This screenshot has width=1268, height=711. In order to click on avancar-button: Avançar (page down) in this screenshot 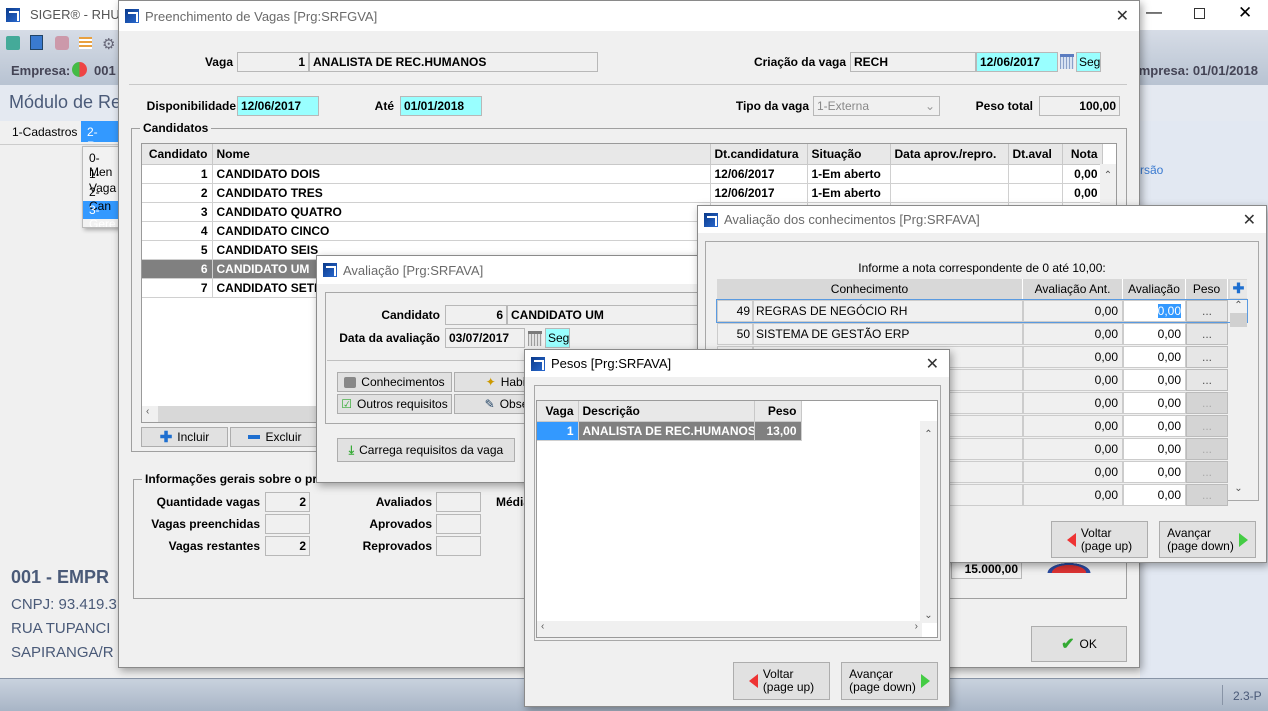, I will do `click(1207, 539)`.